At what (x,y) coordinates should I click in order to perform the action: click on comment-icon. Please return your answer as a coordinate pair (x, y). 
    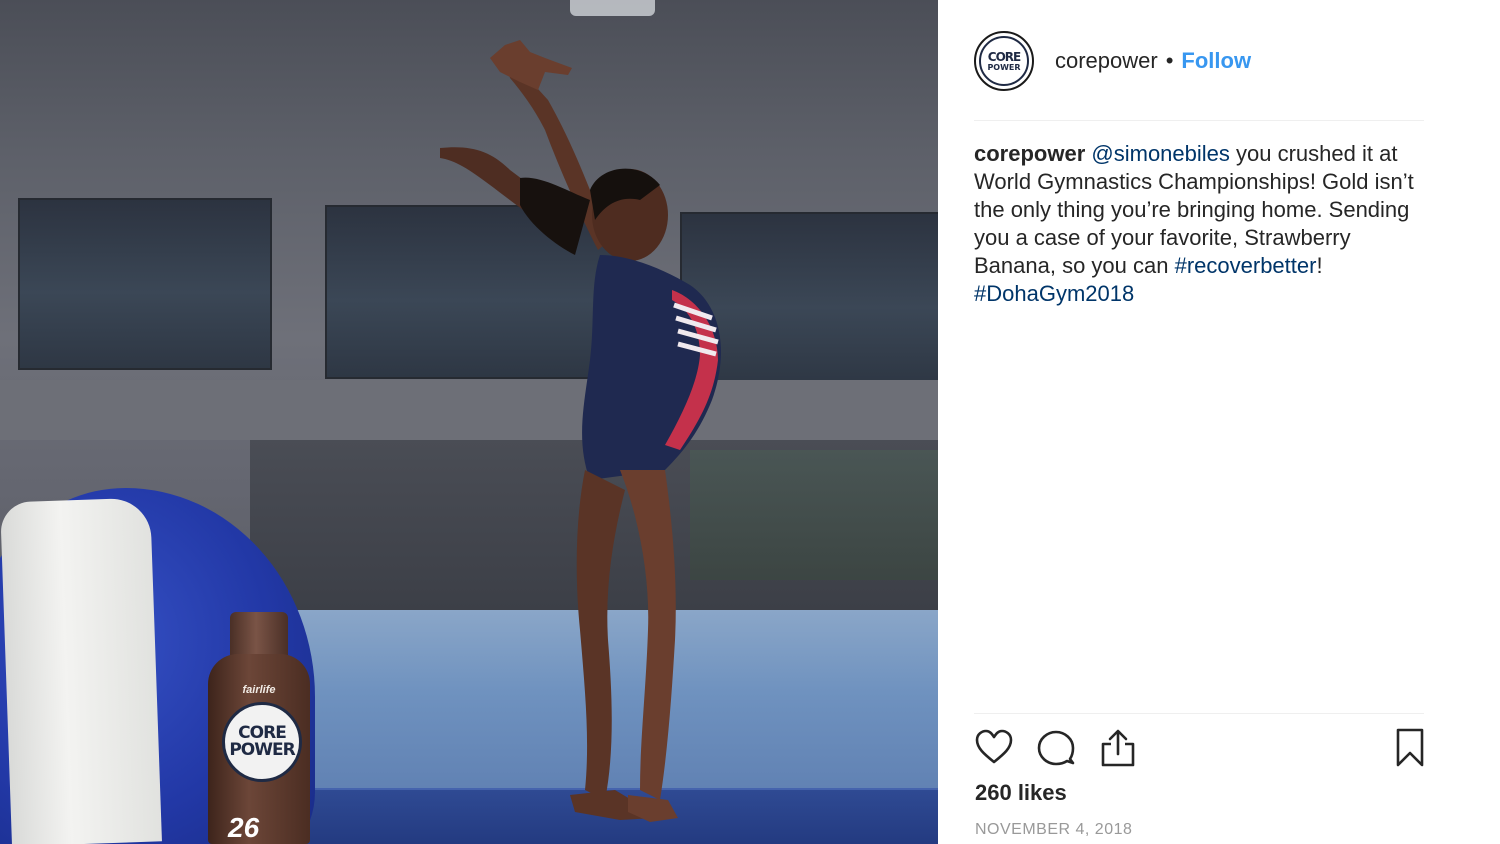
    Looking at the image, I should click on (1056, 748).